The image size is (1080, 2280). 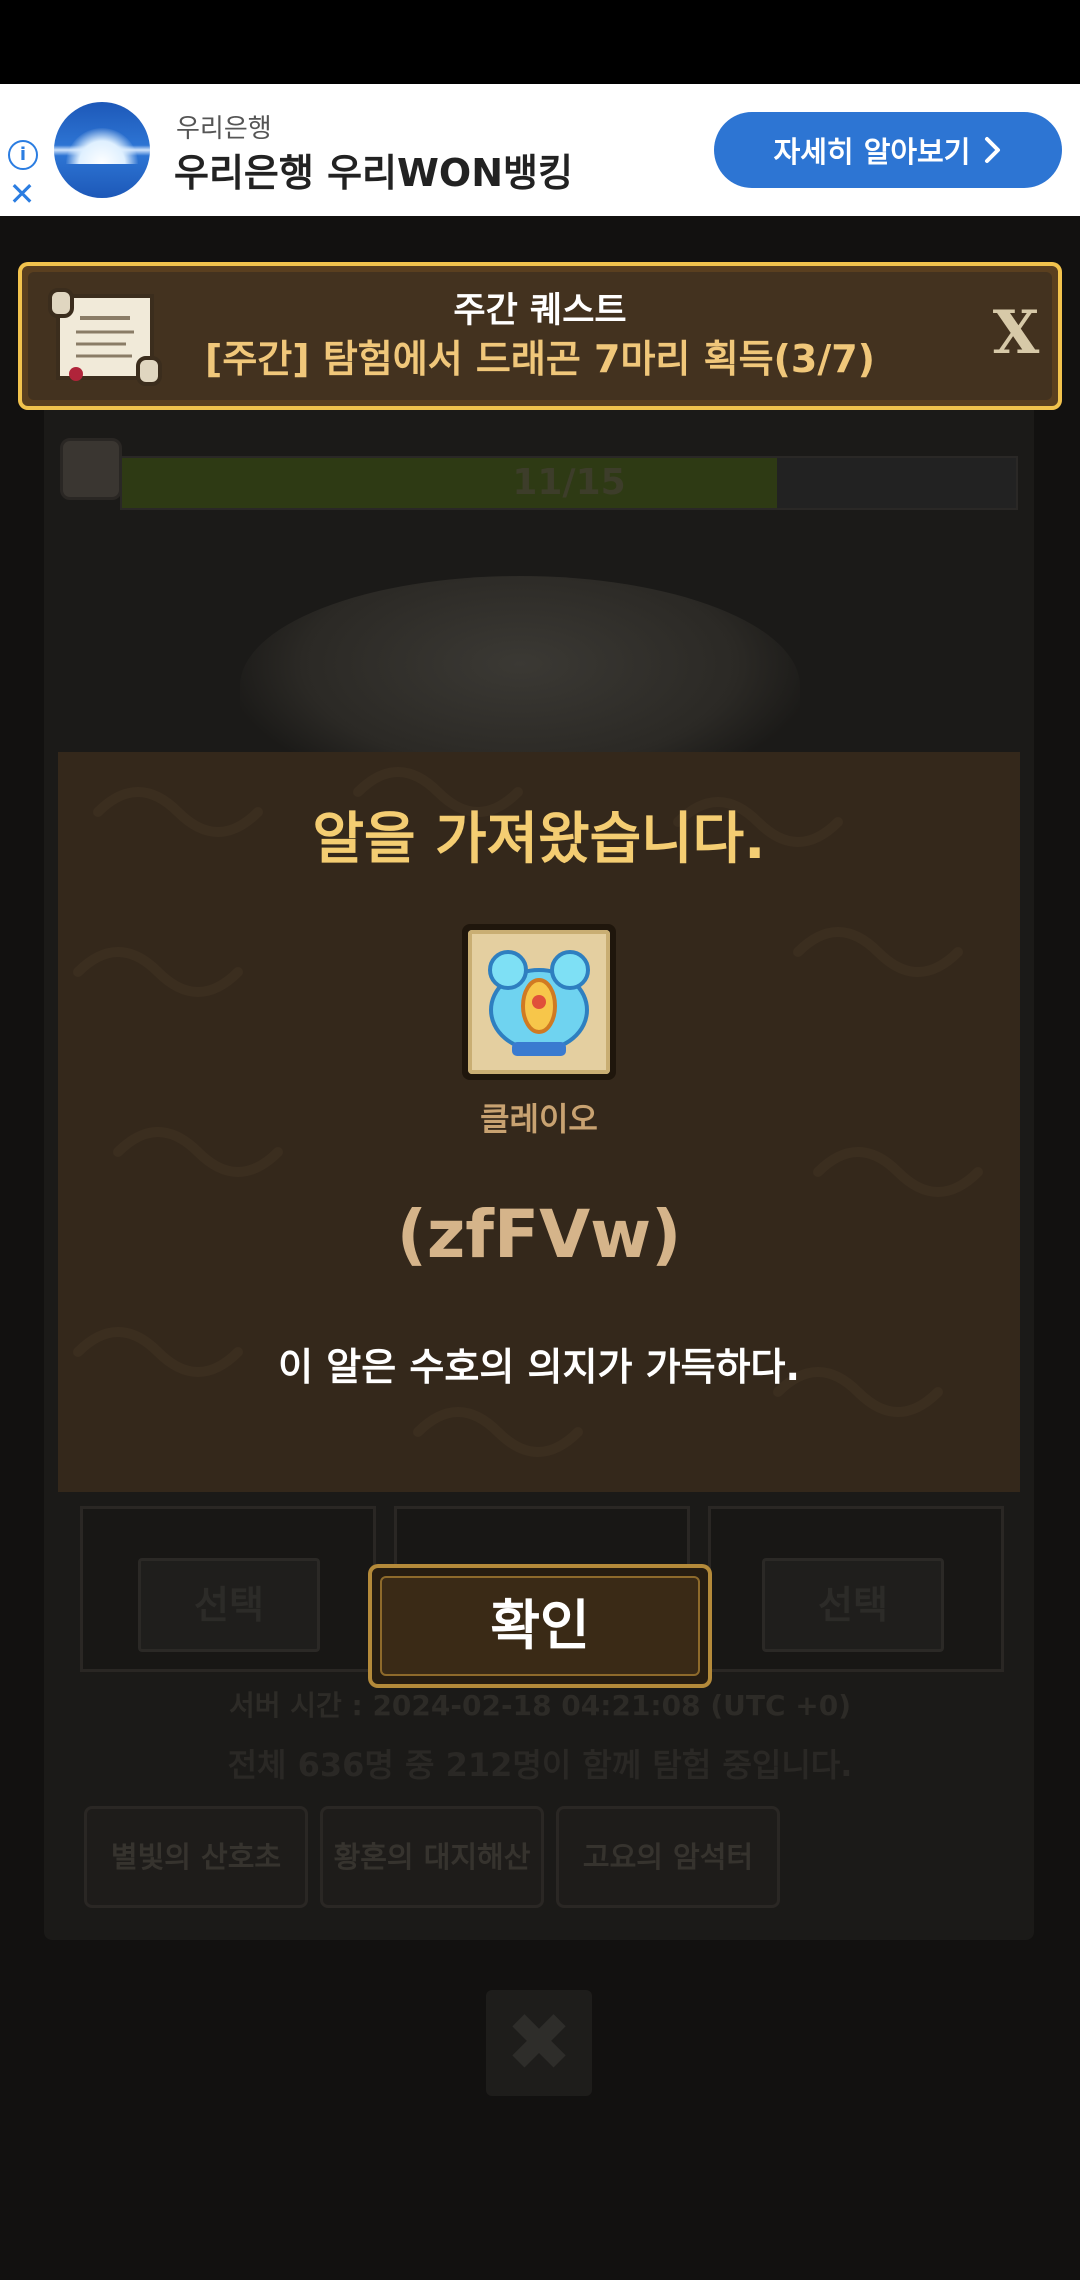 What do you see at coordinates (432, 1857) in the screenshot?
I see `area-chip: 황혼의 대지해산` at bounding box center [432, 1857].